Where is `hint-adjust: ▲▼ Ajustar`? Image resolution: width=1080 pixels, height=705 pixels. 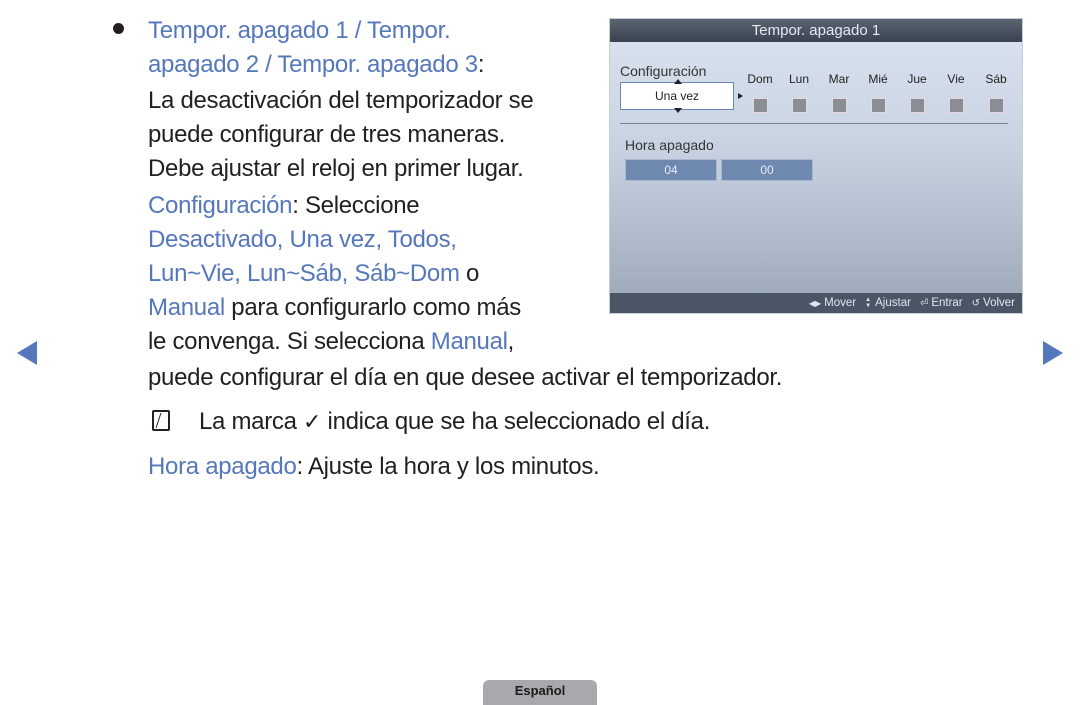
hint-adjust: ▲▼ Ajustar is located at coordinates (888, 303).